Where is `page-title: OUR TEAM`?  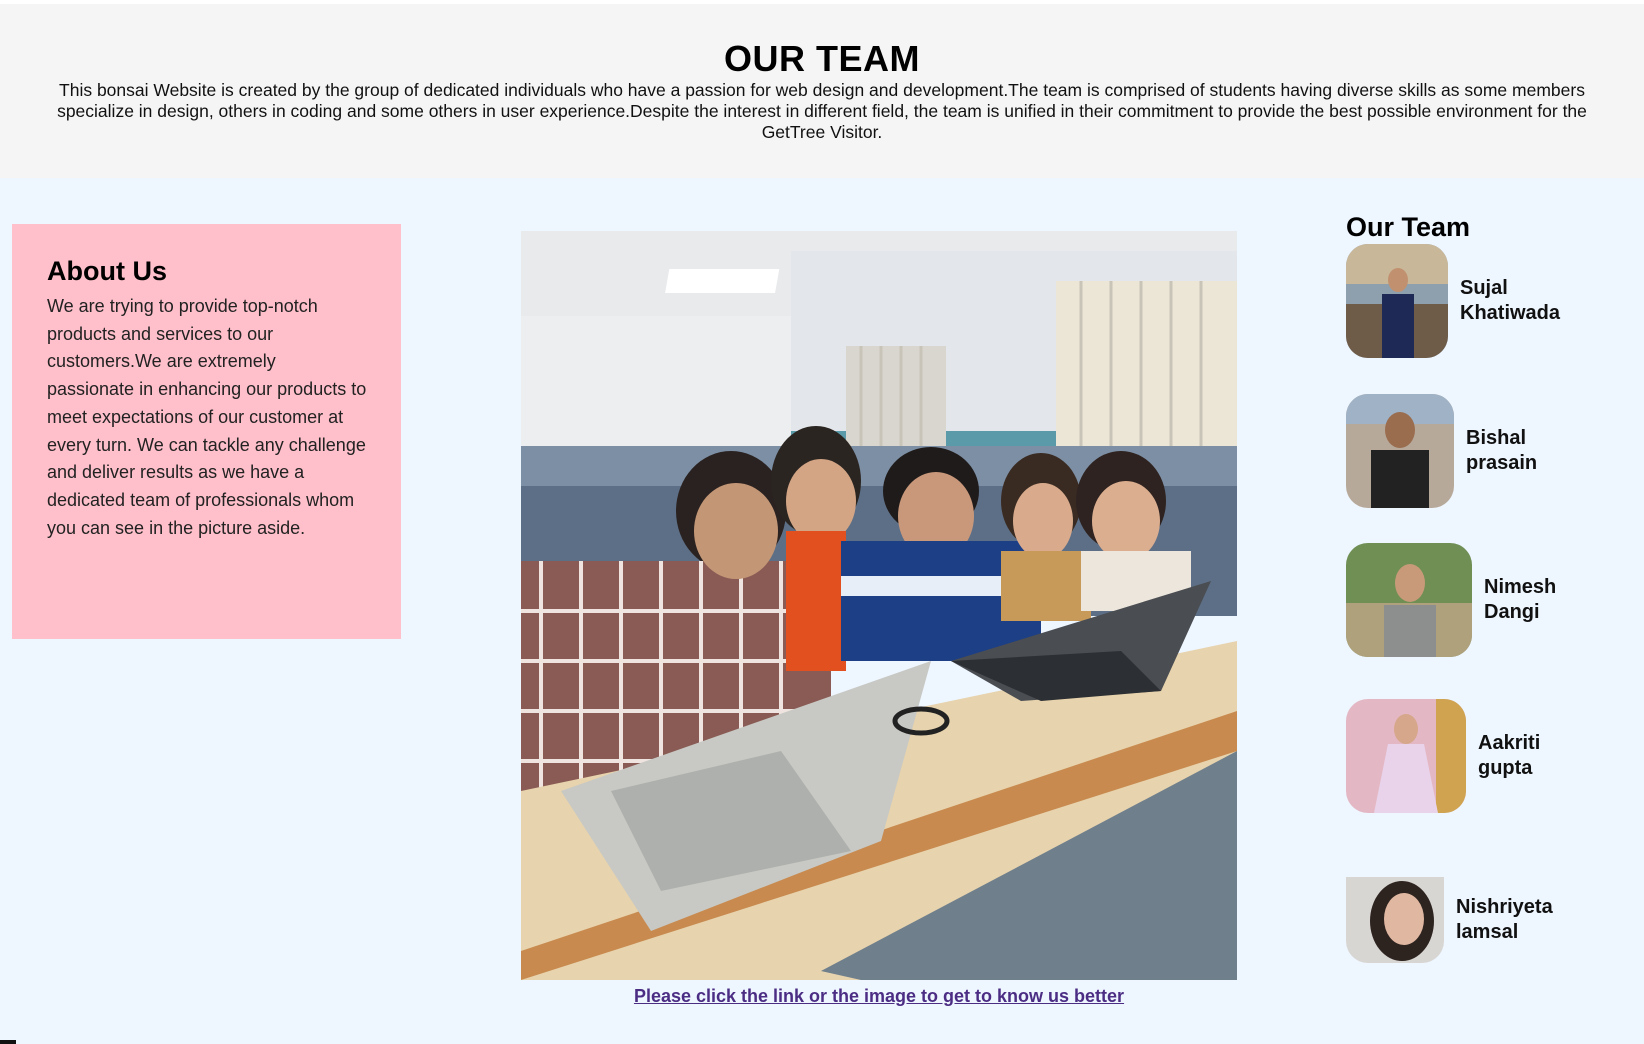
page-title: OUR TEAM is located at coordinates (822, 58).